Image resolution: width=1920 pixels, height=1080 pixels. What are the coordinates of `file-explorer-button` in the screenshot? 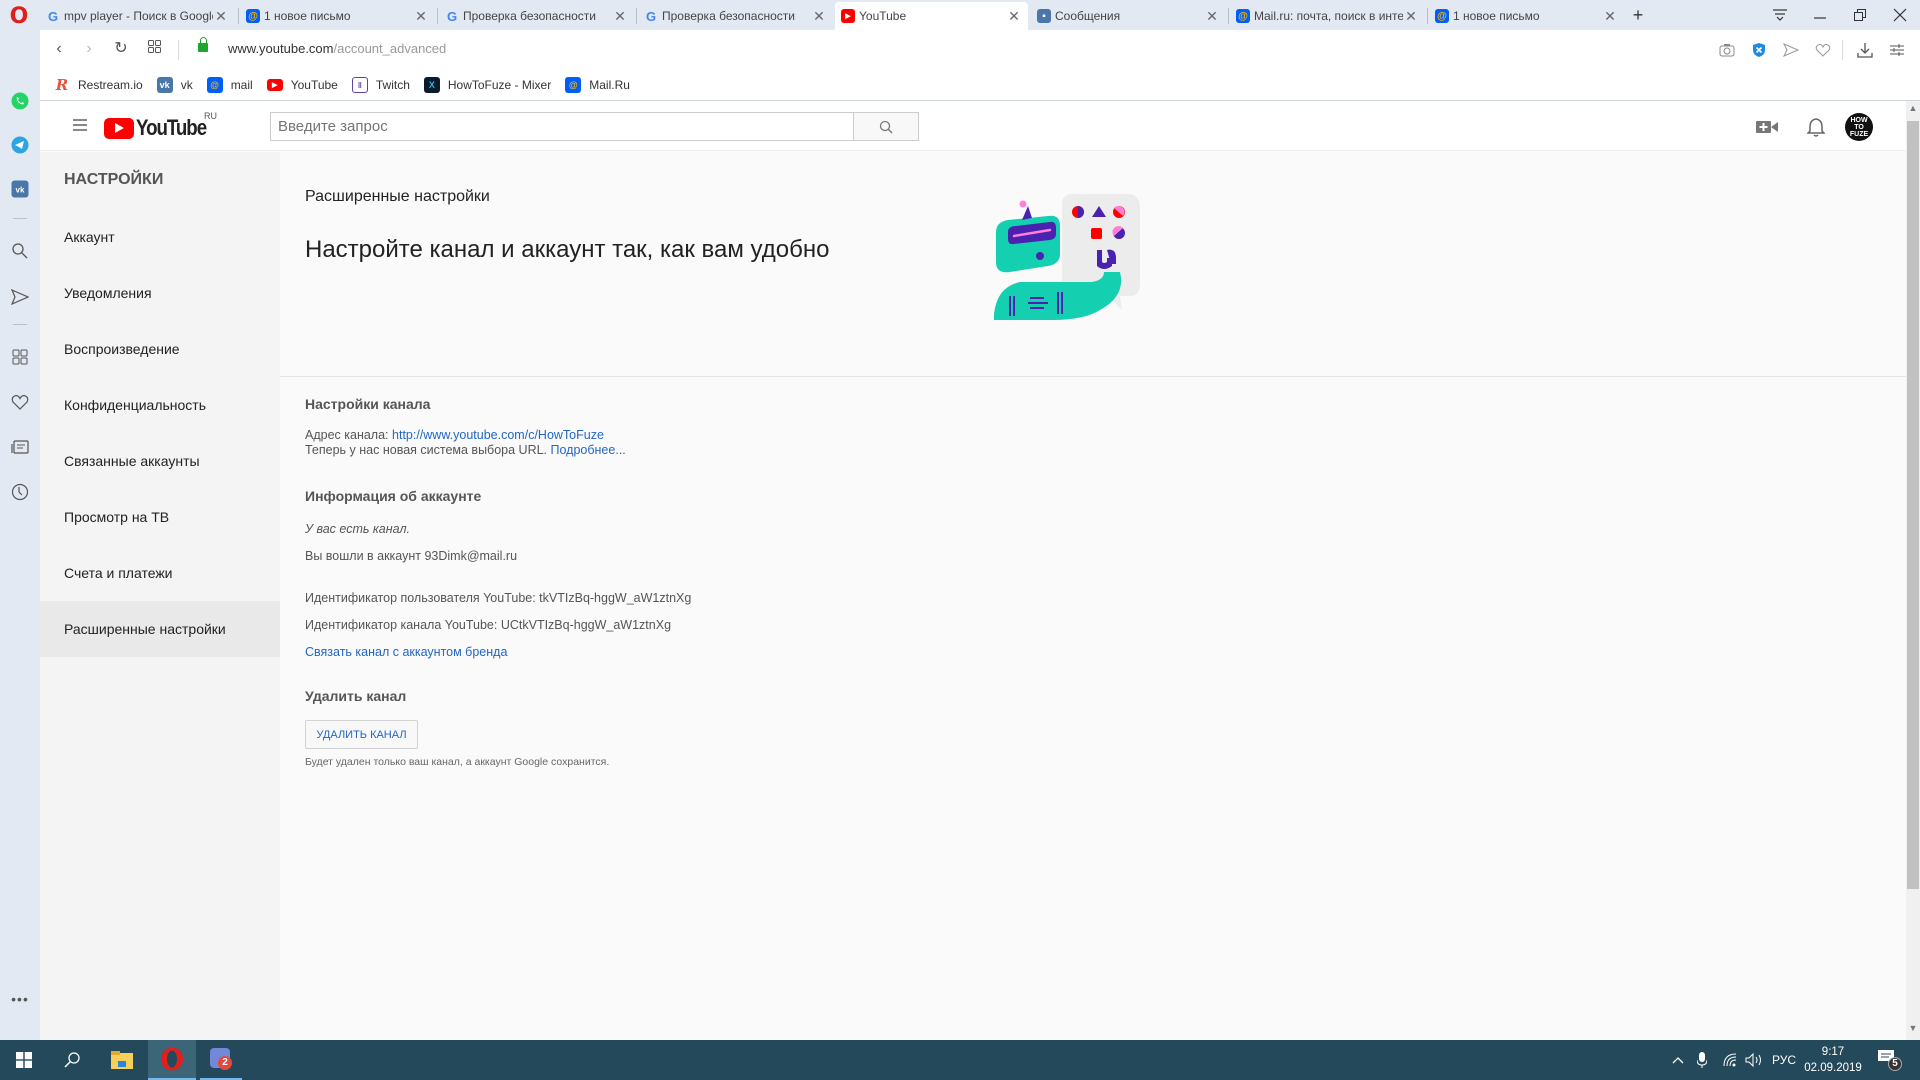 It's located at (122, 1060).